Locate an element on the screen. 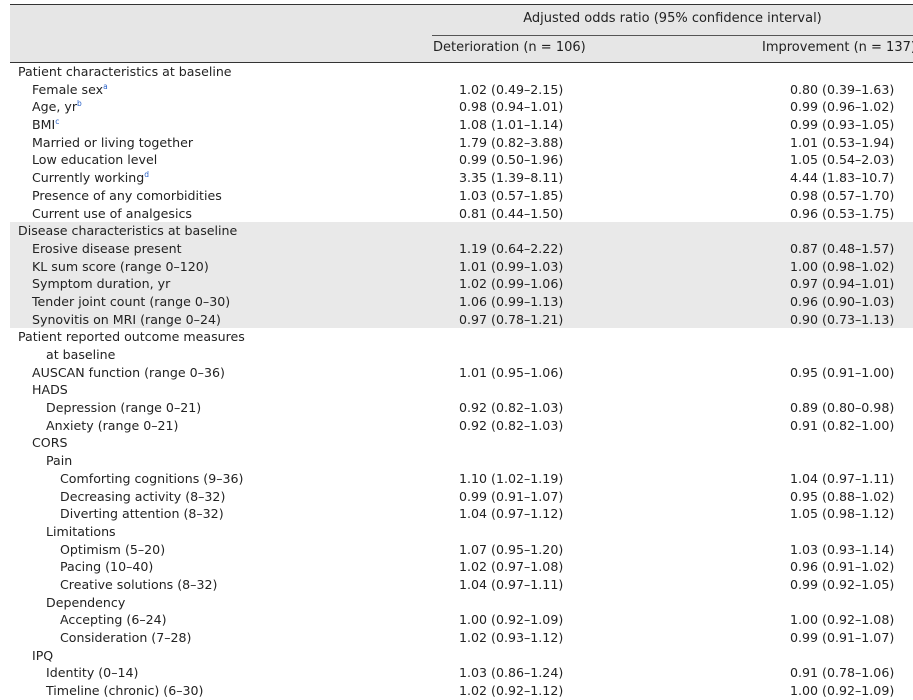 The height and width of the screenshot is (700, 913). row-label: at baseline is located at coordinates (80, 355).